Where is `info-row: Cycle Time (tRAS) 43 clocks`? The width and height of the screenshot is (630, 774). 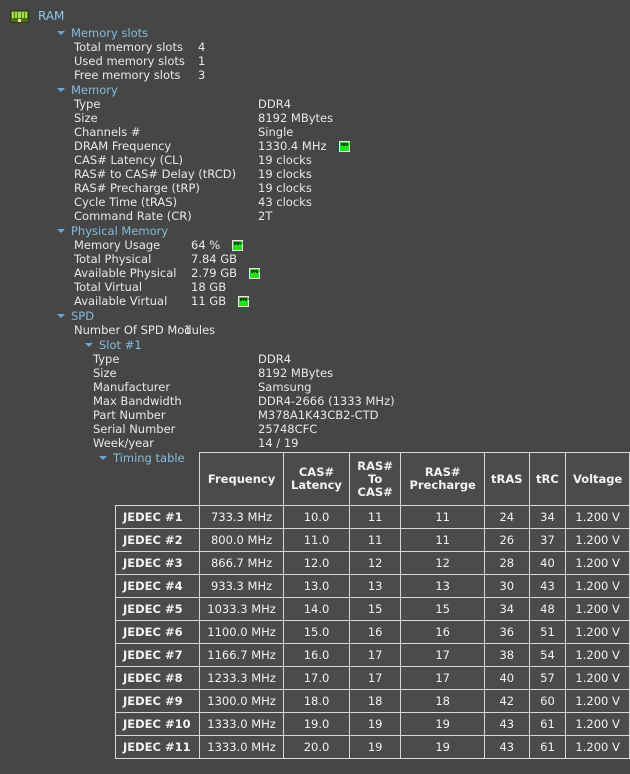 info-row: Cycle Time (tRAS) 43 clocks is located at coordinates (315, 202).